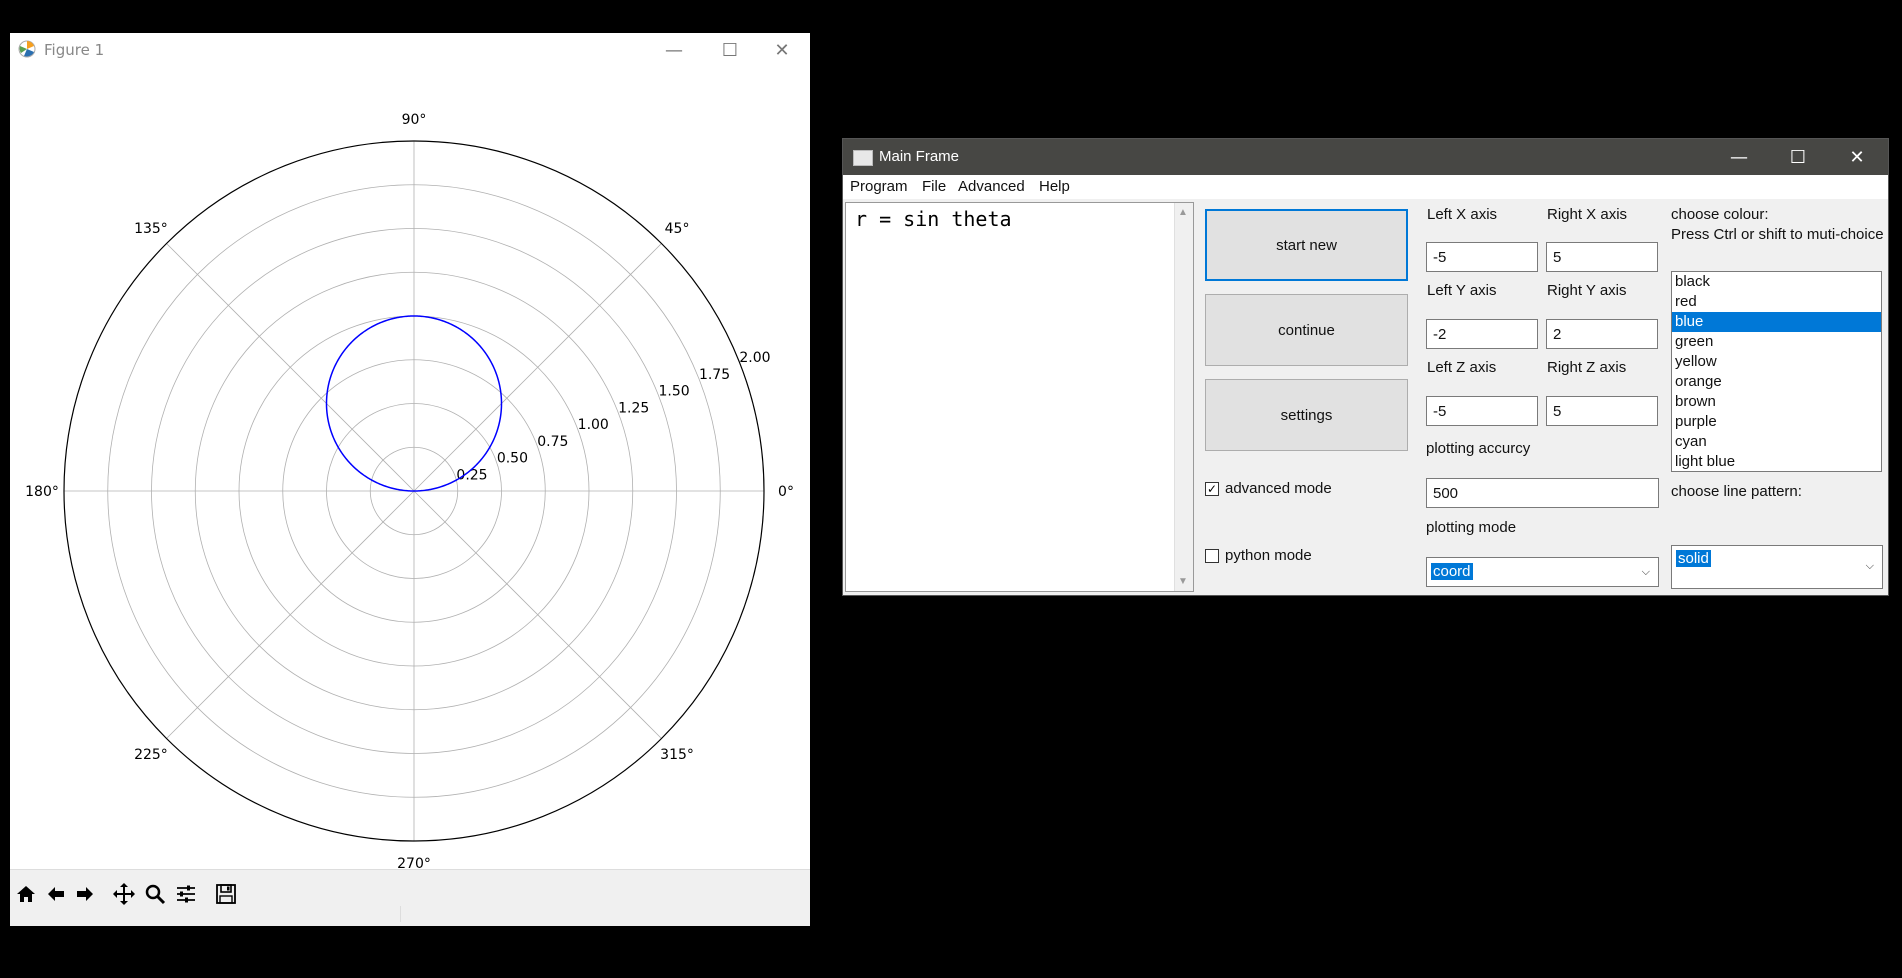  I want to click on advanced-mode-checkbox: ✓, so click(1212, 489).